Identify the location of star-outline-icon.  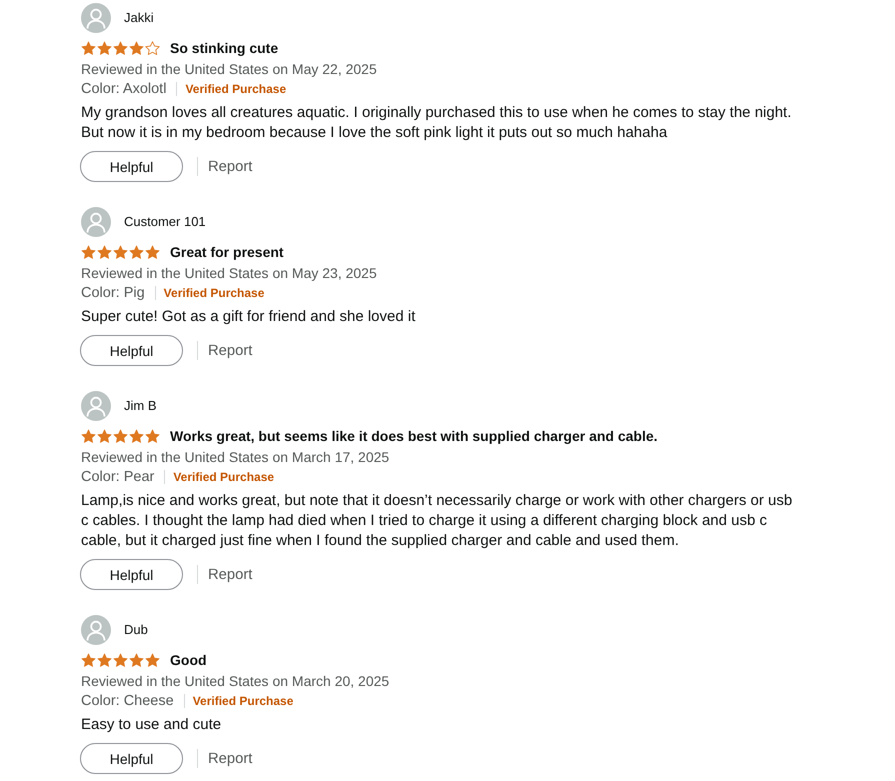
(152, 48).